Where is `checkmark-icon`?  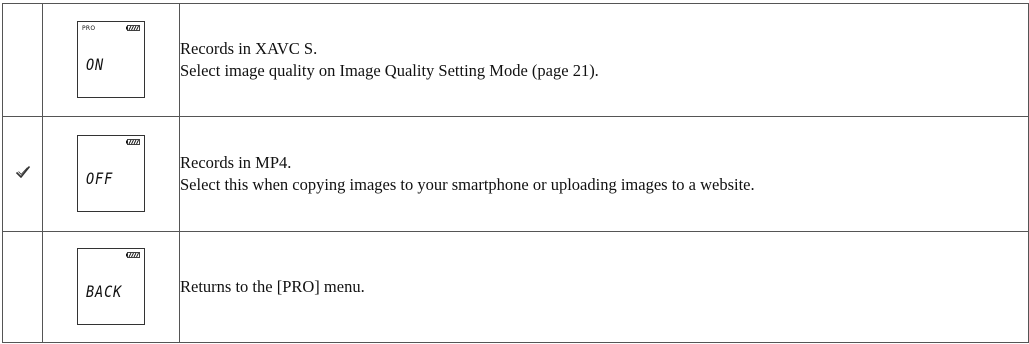
checkmark-icon is located at coordinates (23, 172).